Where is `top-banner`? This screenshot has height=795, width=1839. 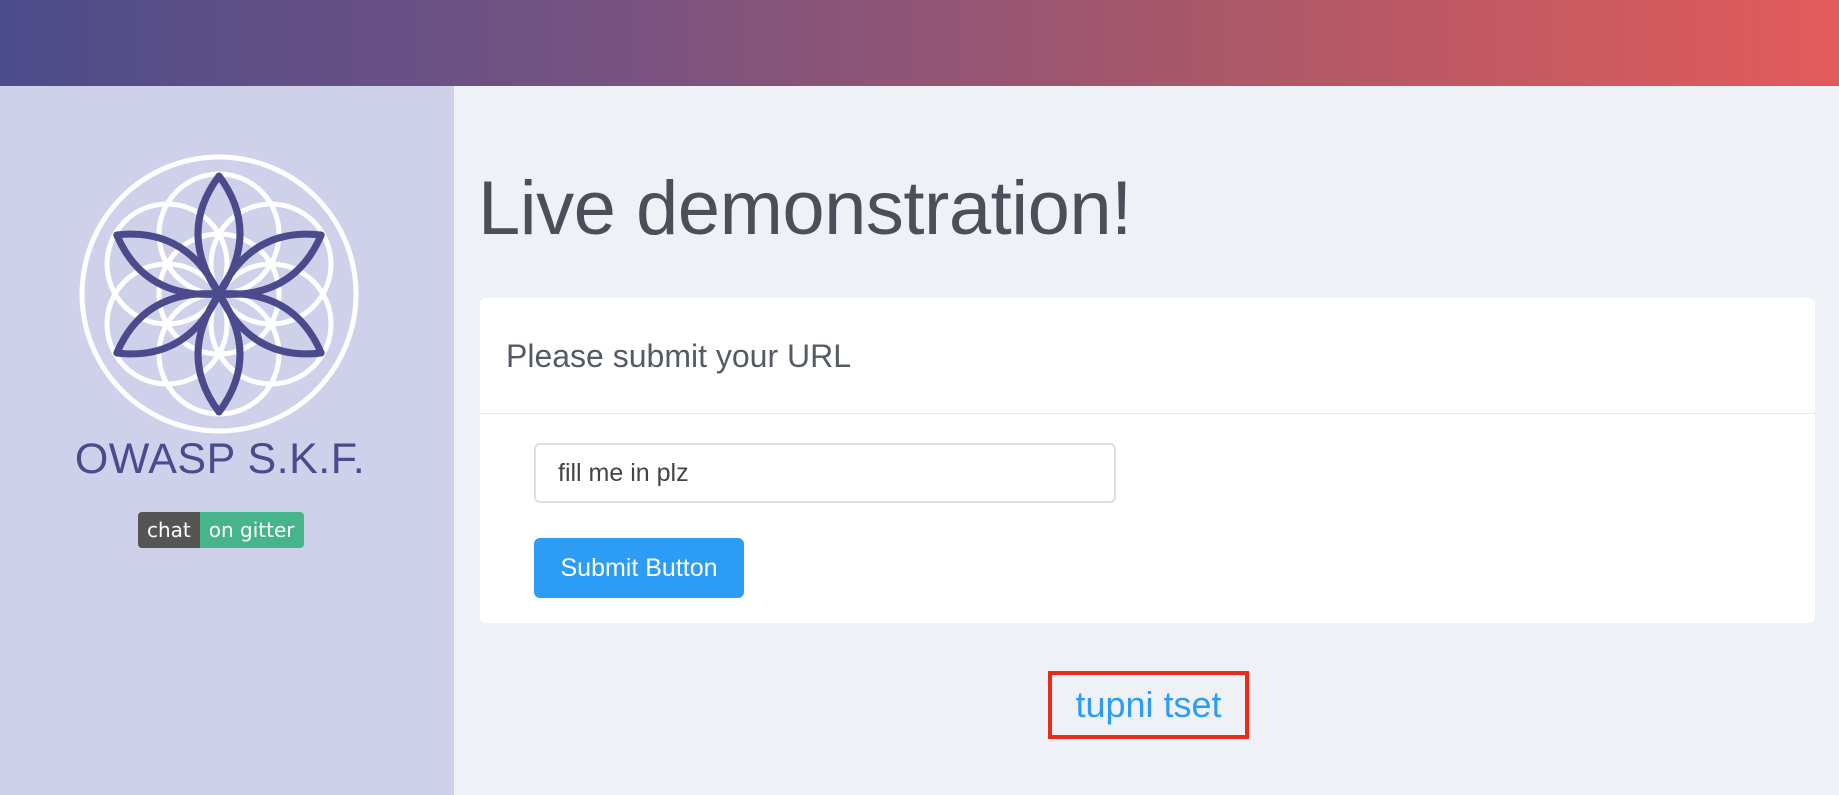
top-banner is located at coordinates (919, 43).